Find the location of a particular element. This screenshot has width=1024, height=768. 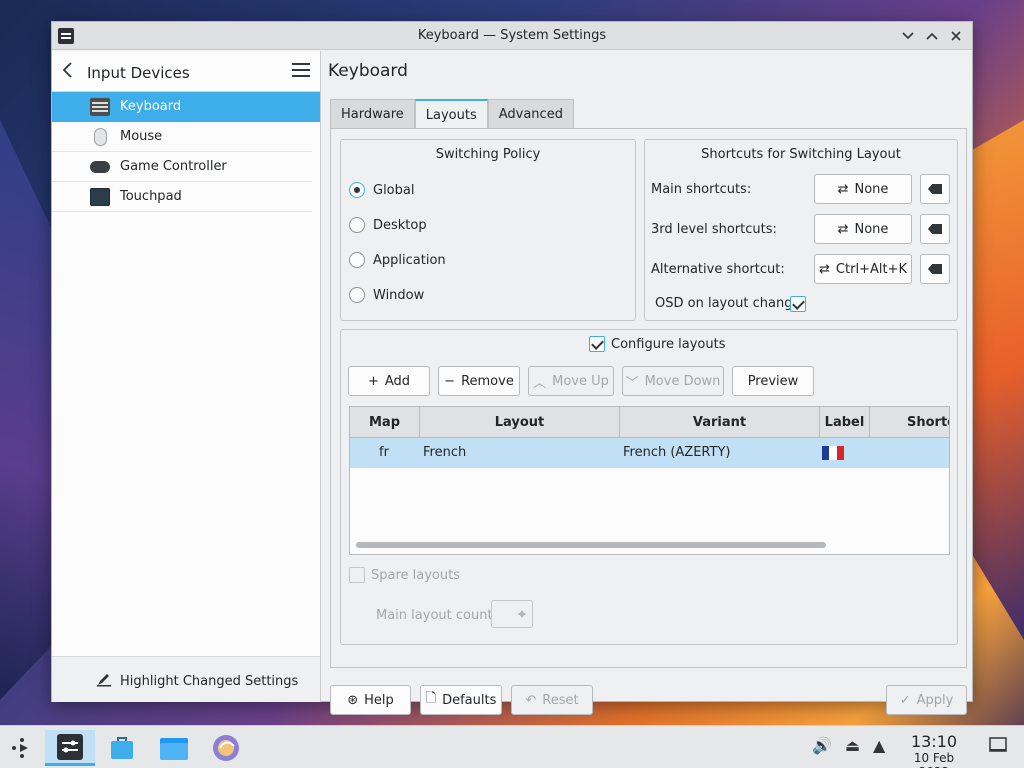

wallpaper-decoration is located at coordinates (27, 410).